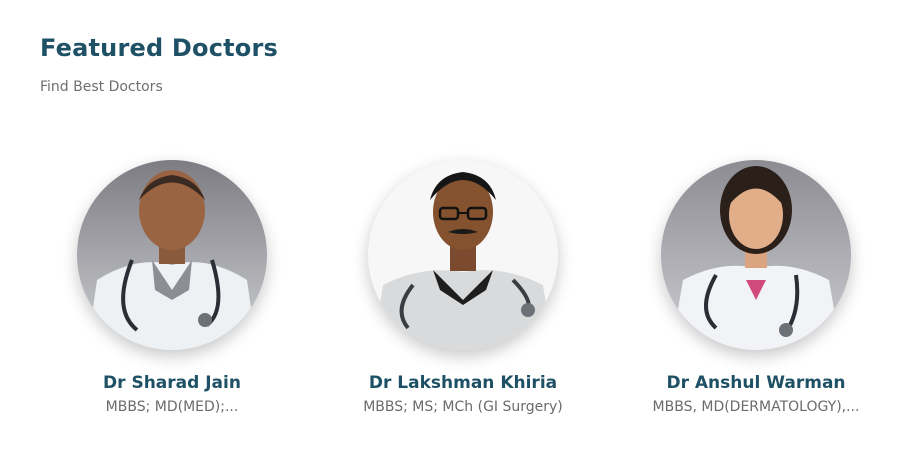 Image resolution: width=921 pixels, height=463 pixels. I want to click on doctor-name: Dr Lakshman Khiria, so click(463, 383).